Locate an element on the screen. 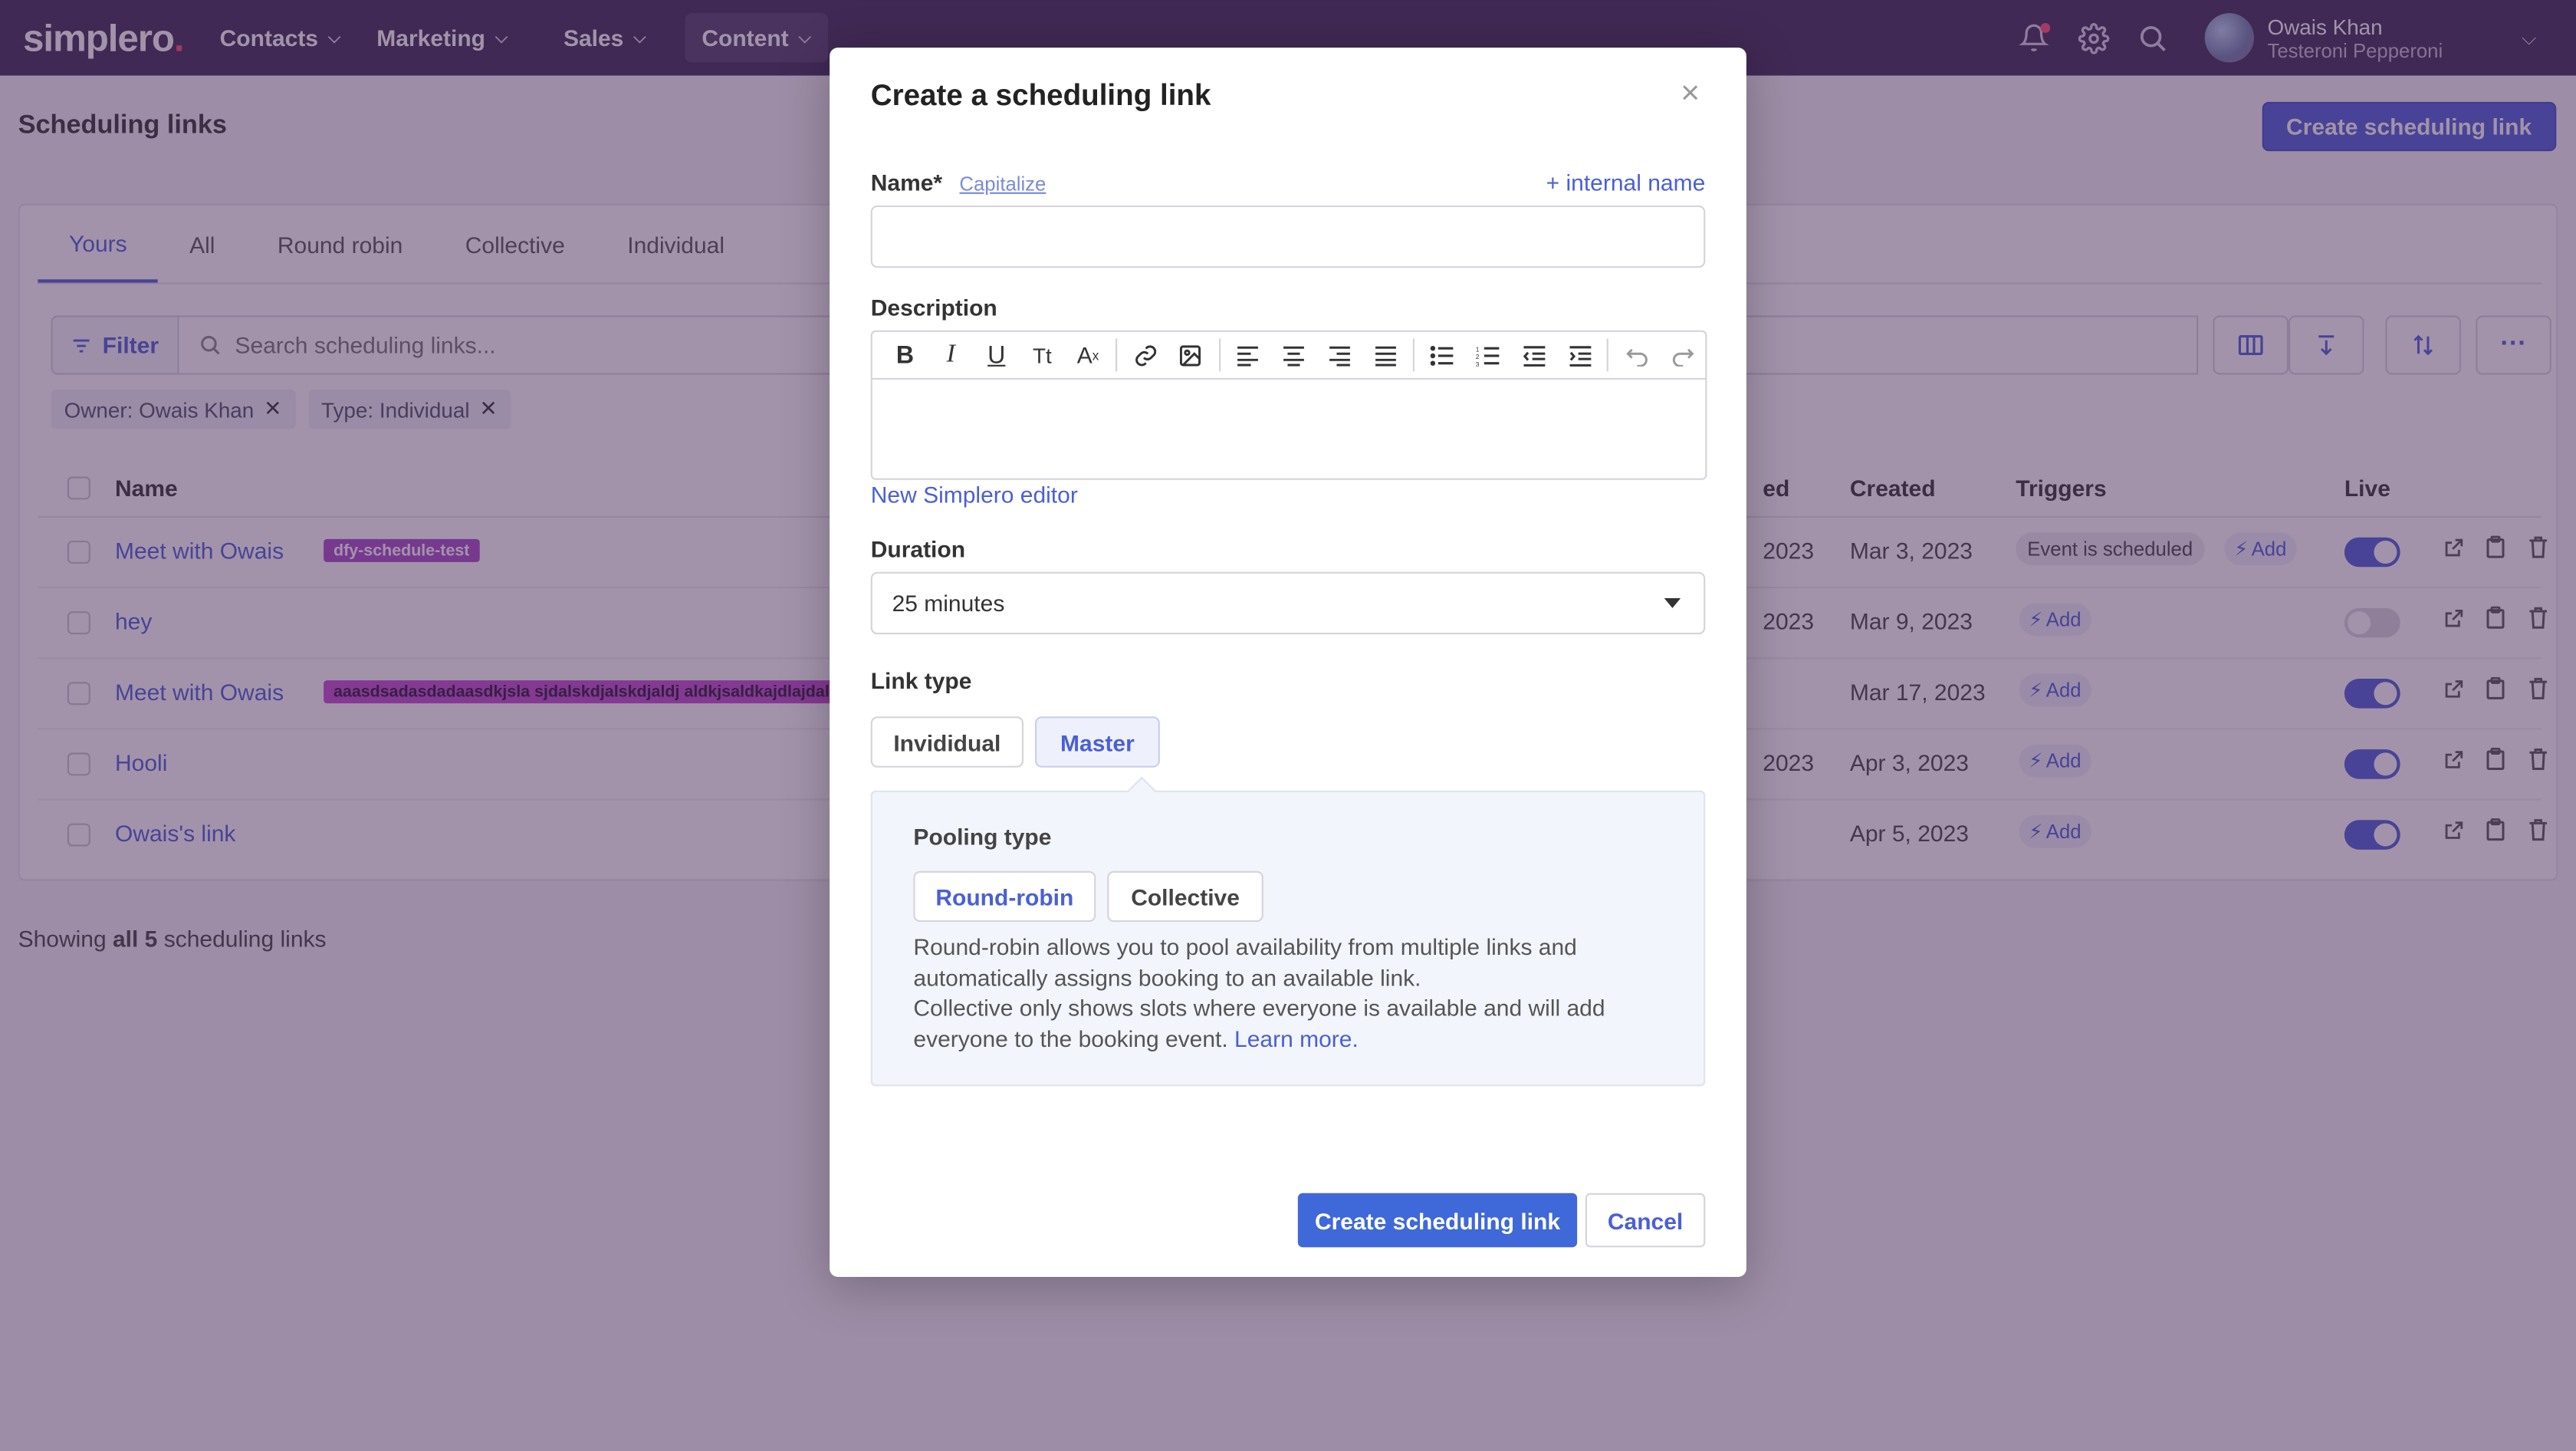 The width and height of the screenshot is (2576, 1451). link-type-individual-button: Invididual is located at coordinates (947, 742).